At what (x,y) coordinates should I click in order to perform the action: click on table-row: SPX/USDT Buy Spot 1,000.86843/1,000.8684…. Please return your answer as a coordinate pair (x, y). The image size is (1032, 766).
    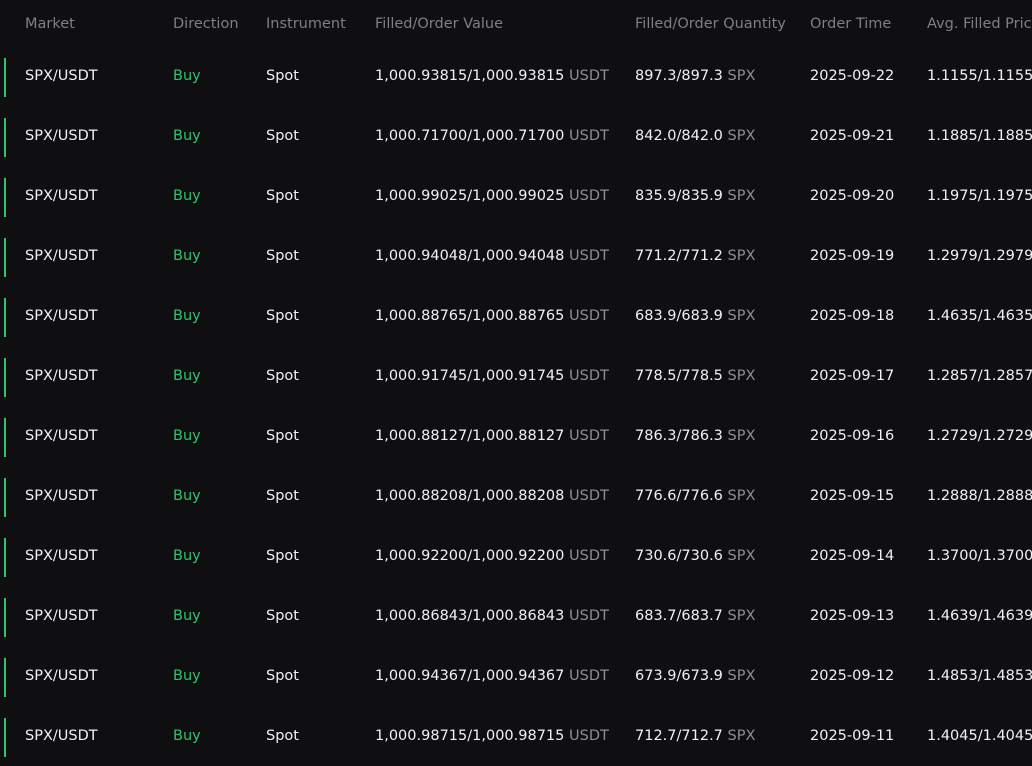
    Looking at the image, I should click on (516, 618).